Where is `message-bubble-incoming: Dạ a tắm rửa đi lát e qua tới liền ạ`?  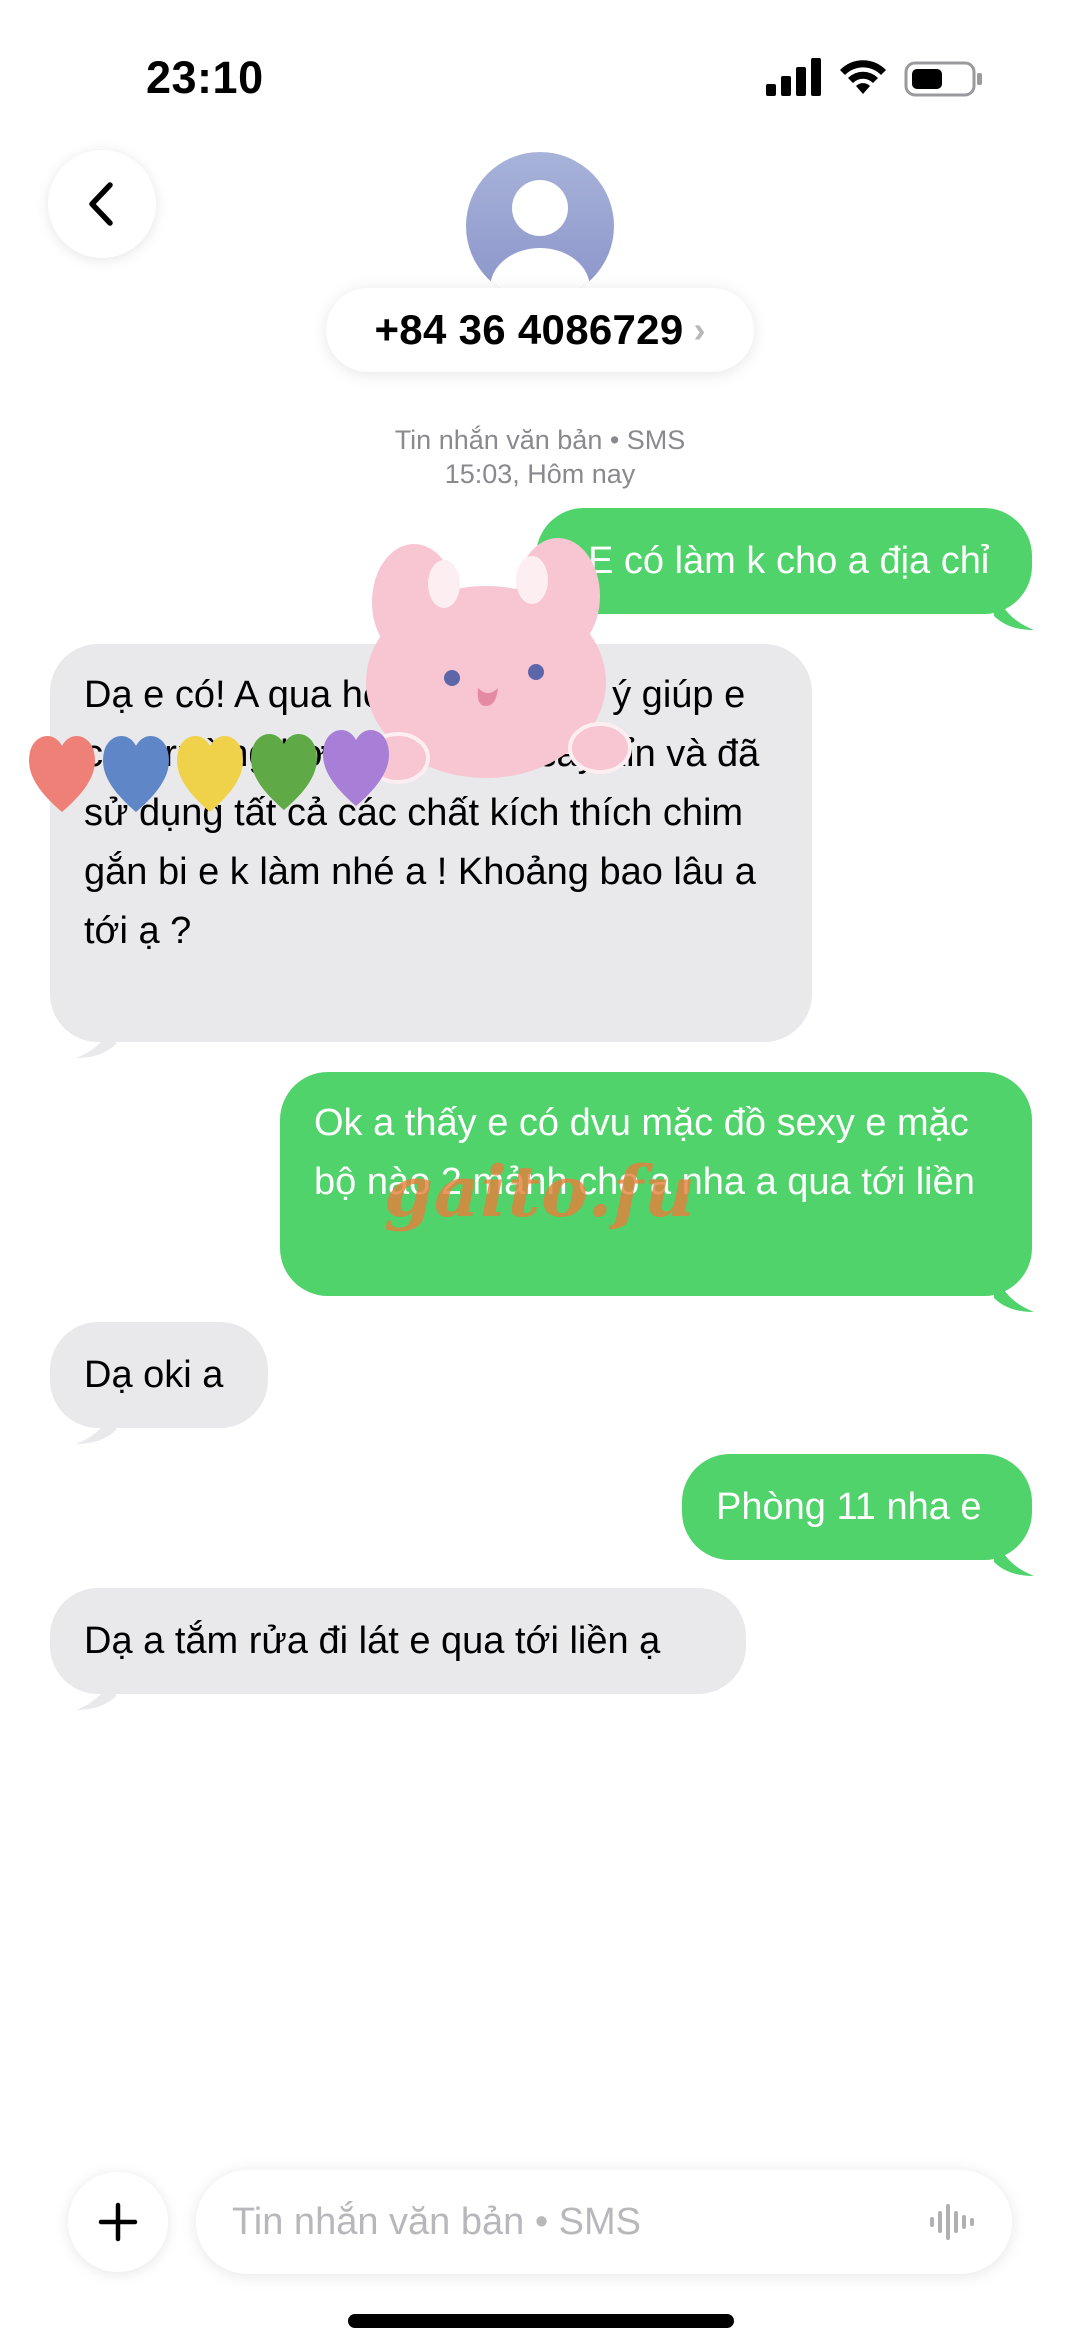 message-bubble-incoming: Dạ a tắm rửa đi lát e qua tới liền ạ is located at coordinates (398, 1641).